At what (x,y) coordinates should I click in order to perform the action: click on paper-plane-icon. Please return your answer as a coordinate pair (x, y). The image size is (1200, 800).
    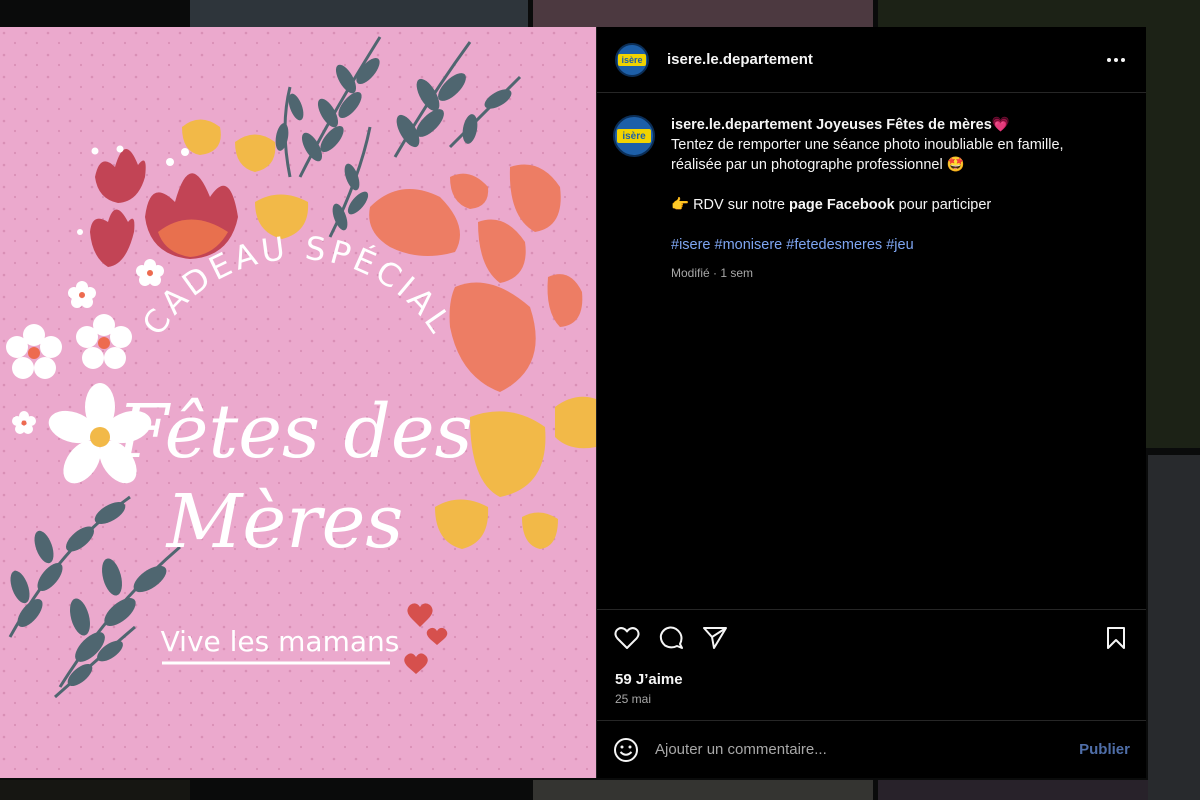
    Looking at the image, I should click on (715, 637).